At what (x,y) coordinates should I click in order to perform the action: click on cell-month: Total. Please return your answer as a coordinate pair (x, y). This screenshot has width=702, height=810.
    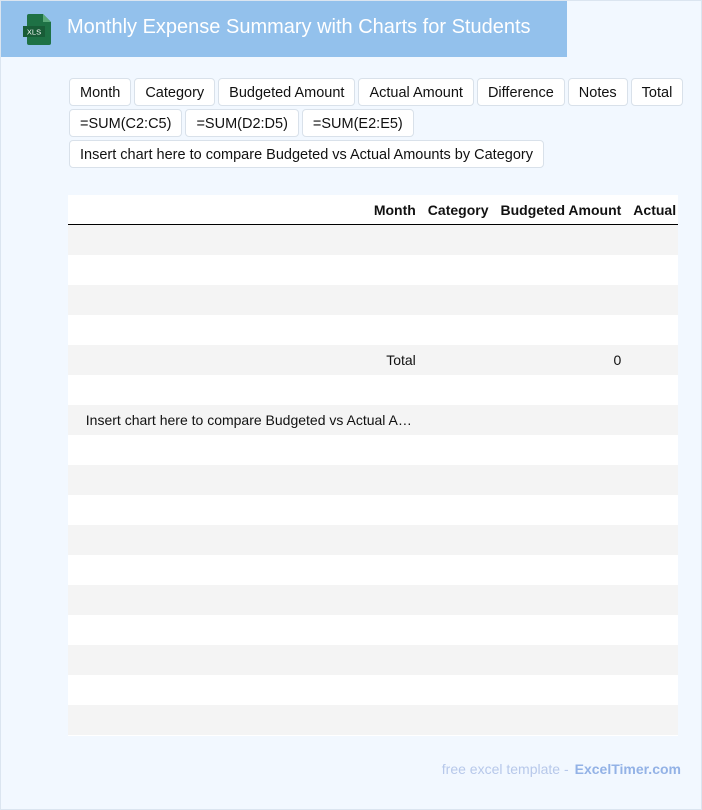
    Looking at the image, I should click on (245, 360).